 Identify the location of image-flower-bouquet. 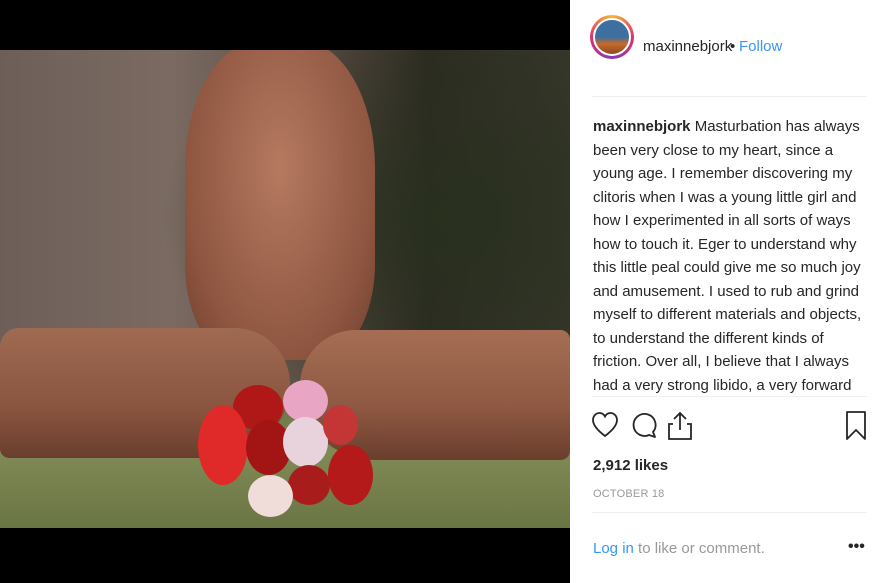
(288, 450).